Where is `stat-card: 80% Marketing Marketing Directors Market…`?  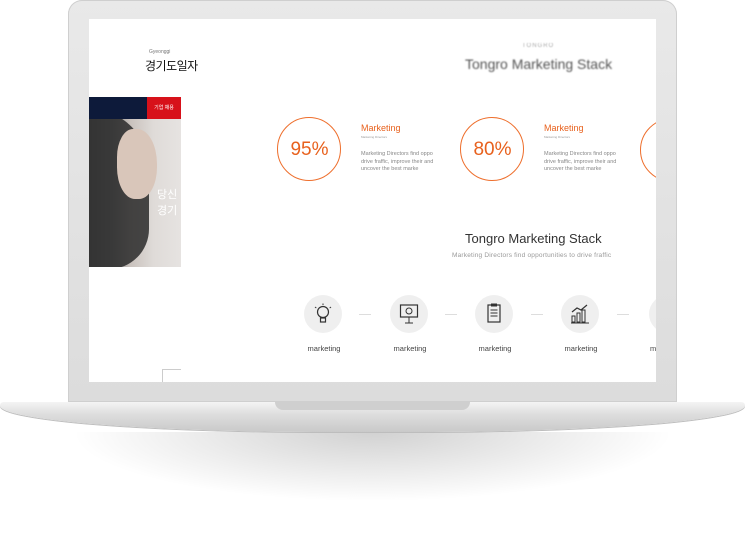
stat-card: 80% Marketing Marketing Directors Market… is located at coordinates (558, 152).